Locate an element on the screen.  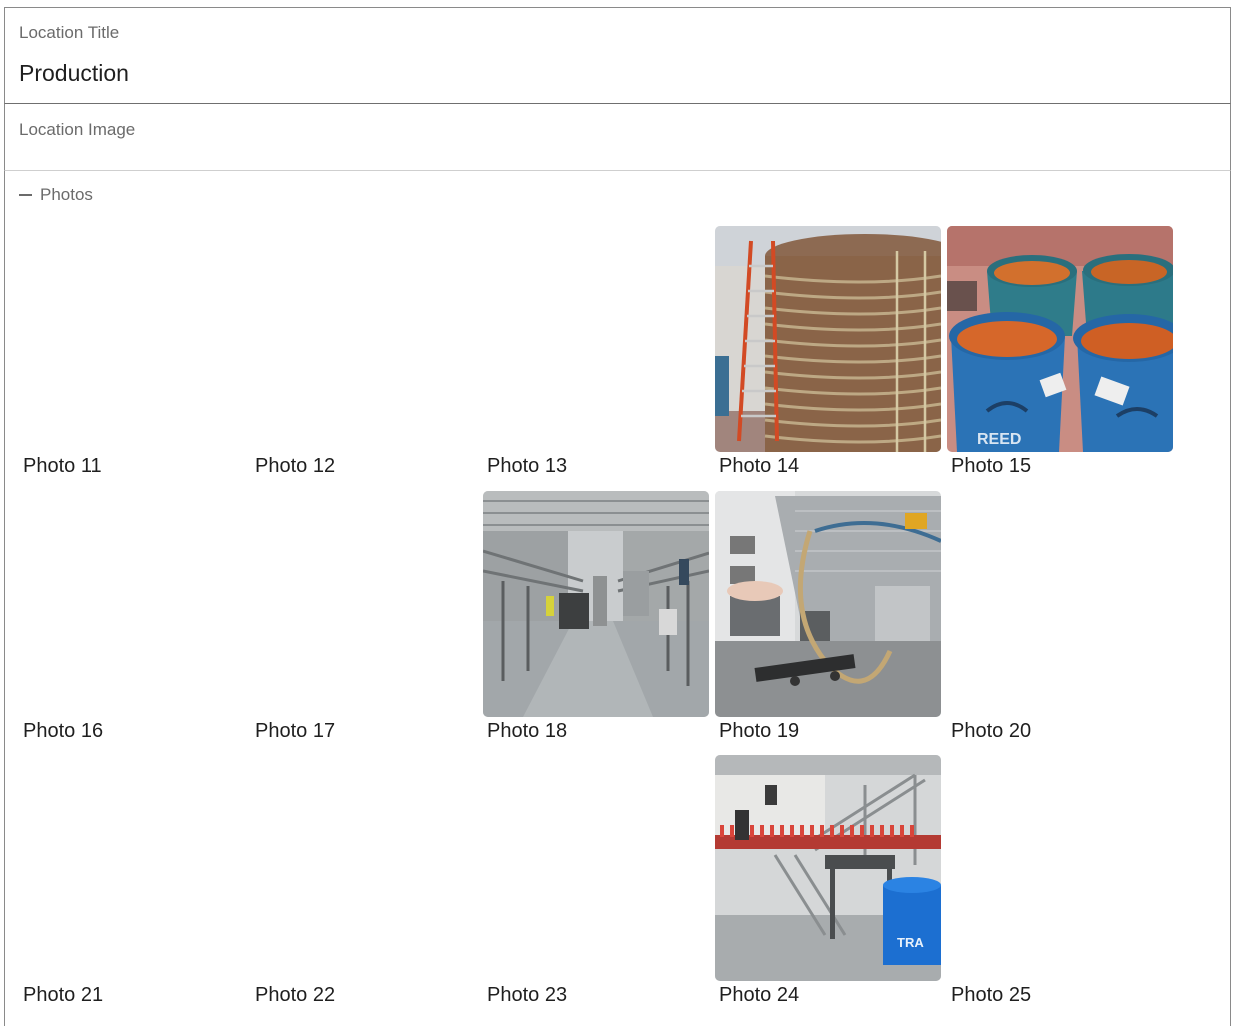
photo-thumbnail-spice-barrels: REED is located at coordinates (1060, 339).